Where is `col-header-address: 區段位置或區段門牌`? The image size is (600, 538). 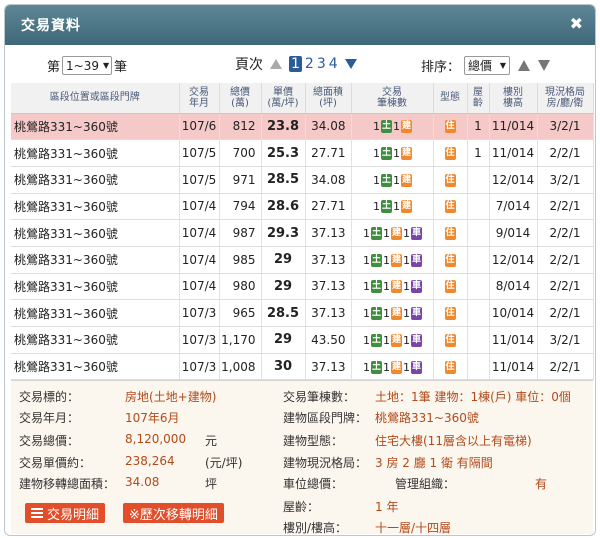 col-header-address: 區段位置或區段門牌 is located at coordinates (95, 98).